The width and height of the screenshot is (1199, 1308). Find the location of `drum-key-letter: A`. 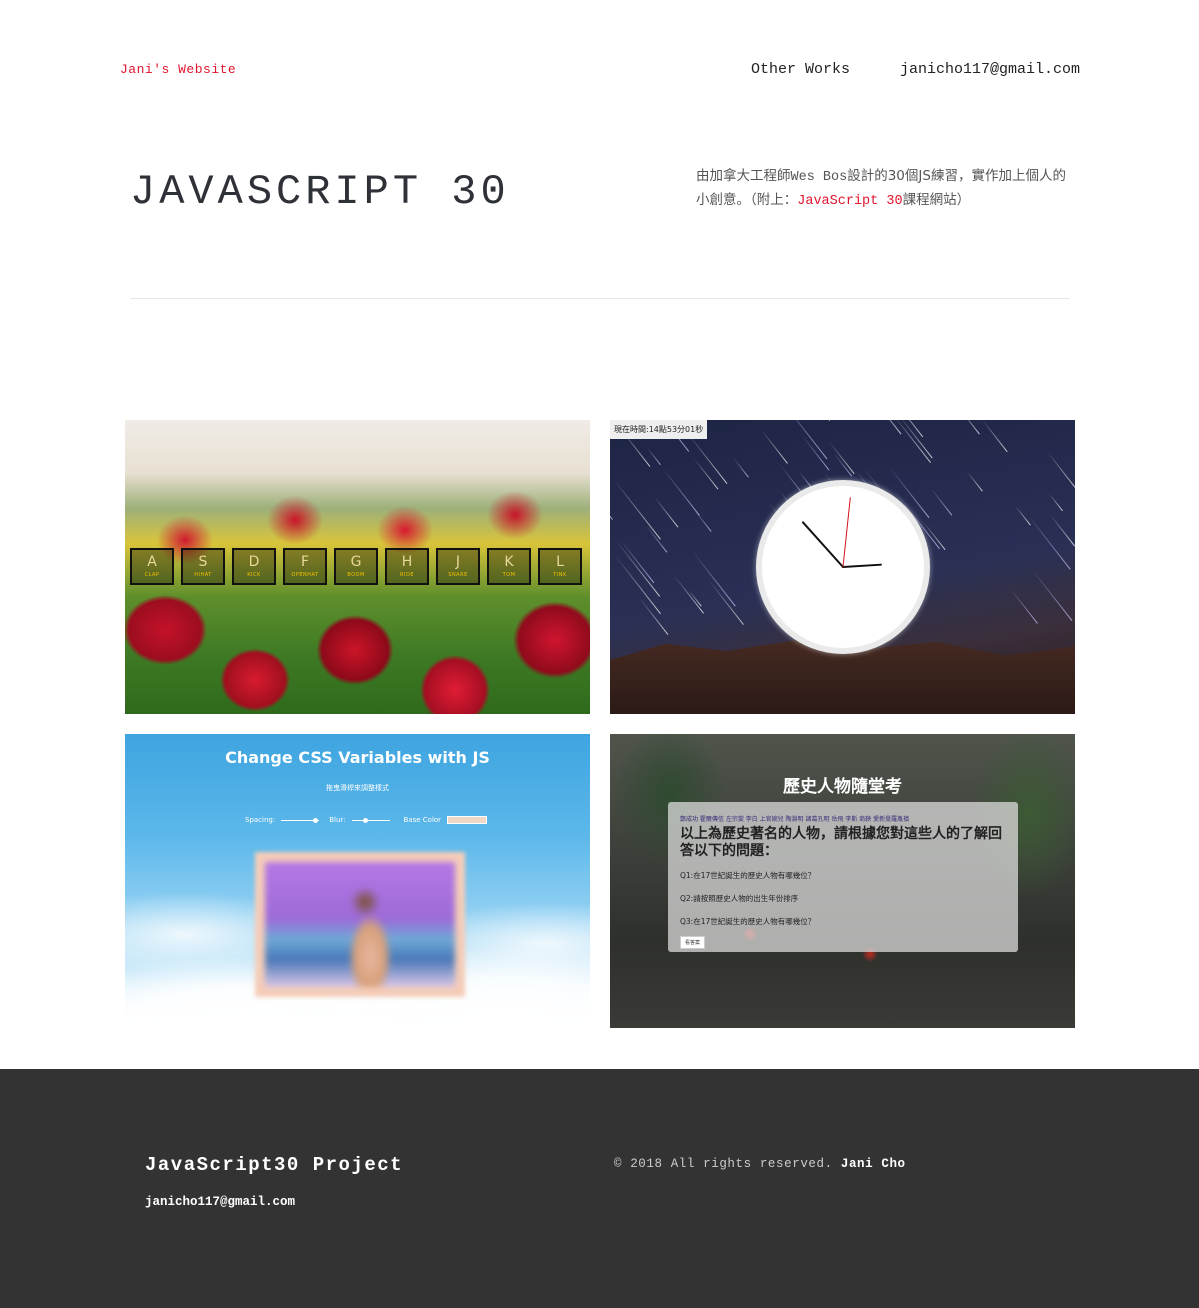

drum-key-letter: A is located at coordinates (152, 562).